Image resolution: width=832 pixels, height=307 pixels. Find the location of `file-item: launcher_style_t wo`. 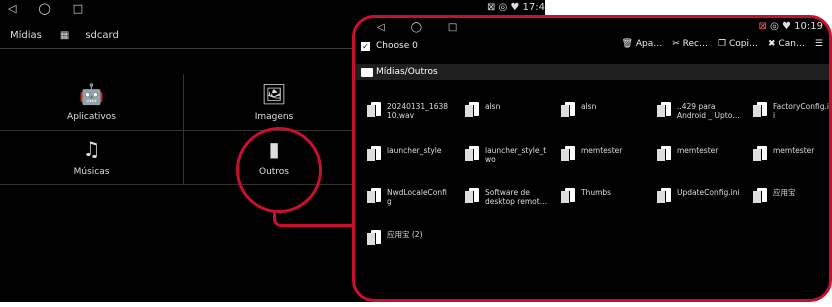

file-item: launcher_style_t wo is located at coordinates (511, 155).